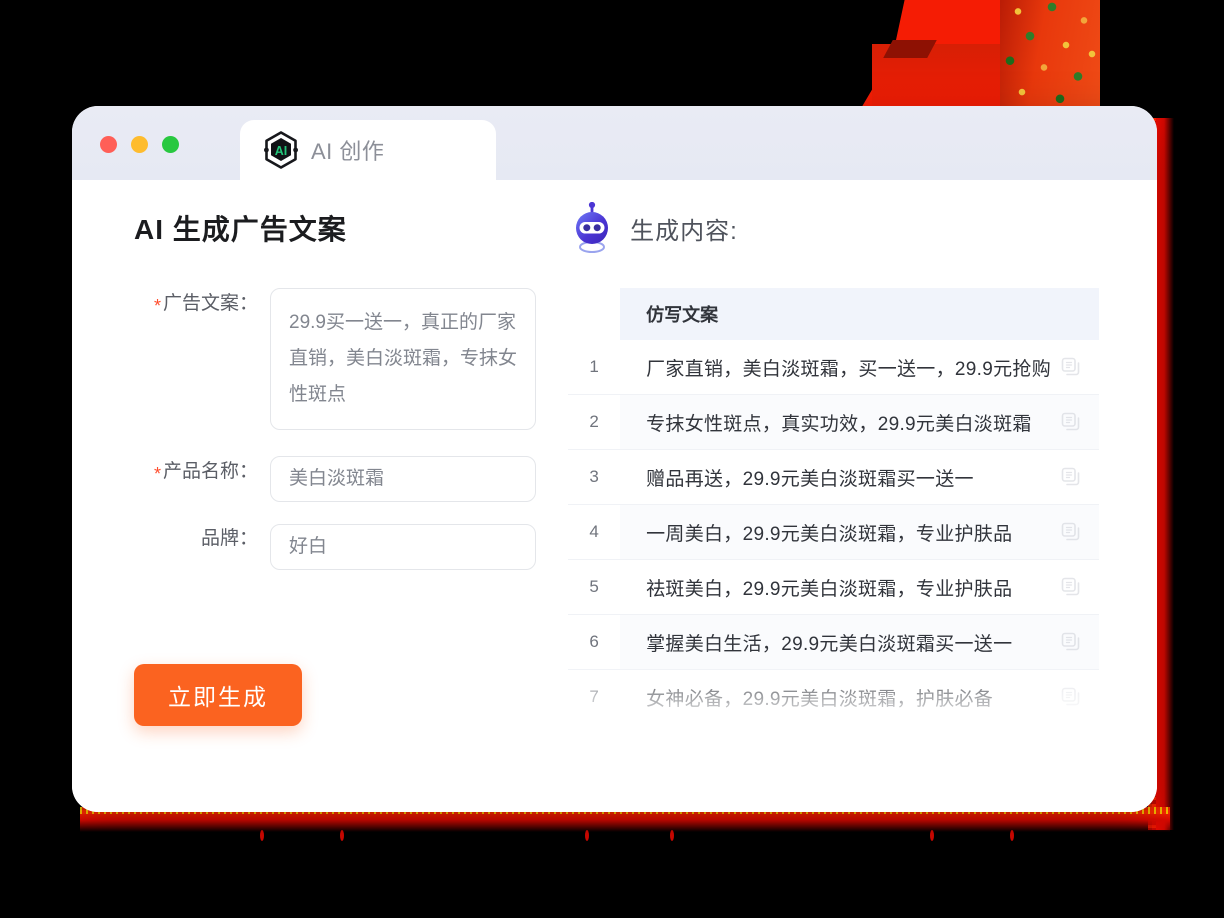 This screenshot has height=918, width=1224. I want to click on row-body: 专抹女性斑点，真实功效，29.9元美白淡斑霜, so click(859, 422).